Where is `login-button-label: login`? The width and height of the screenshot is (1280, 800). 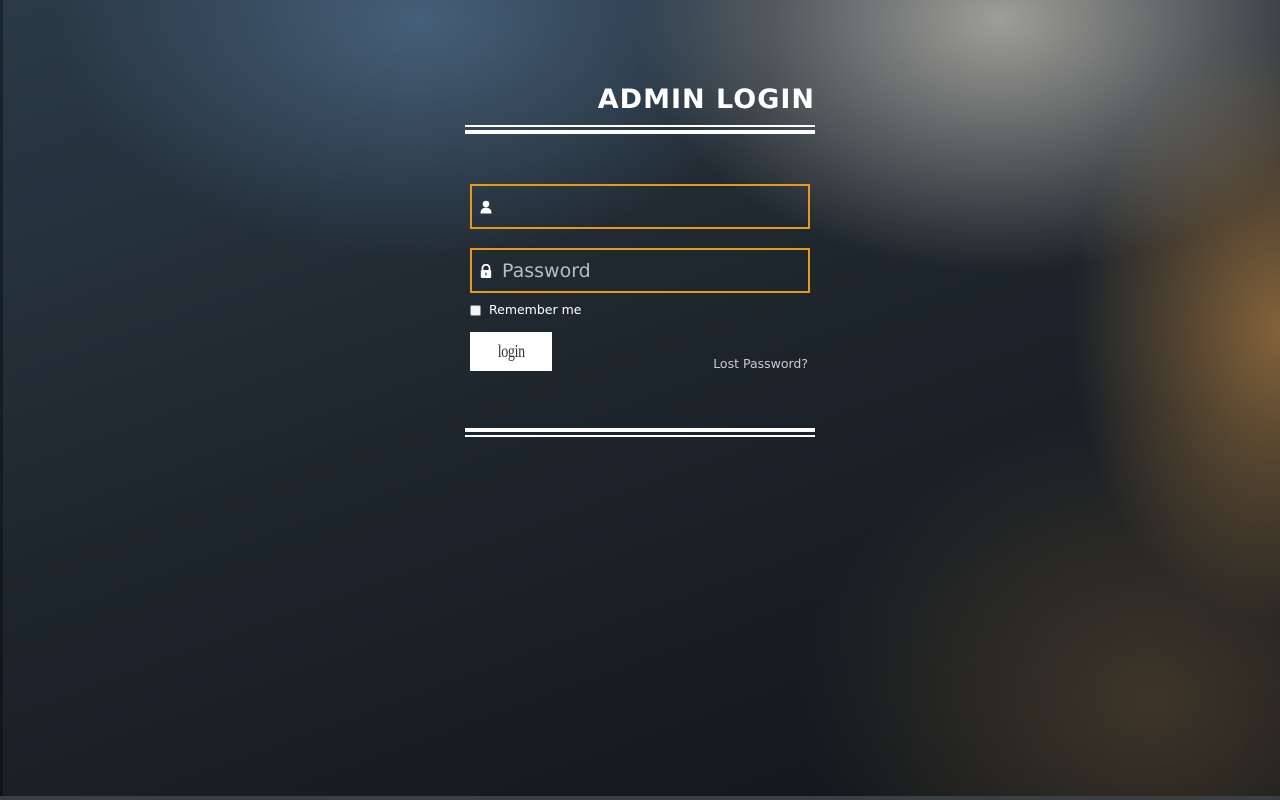 login-button-label: login is located at coordinates (511, 351).